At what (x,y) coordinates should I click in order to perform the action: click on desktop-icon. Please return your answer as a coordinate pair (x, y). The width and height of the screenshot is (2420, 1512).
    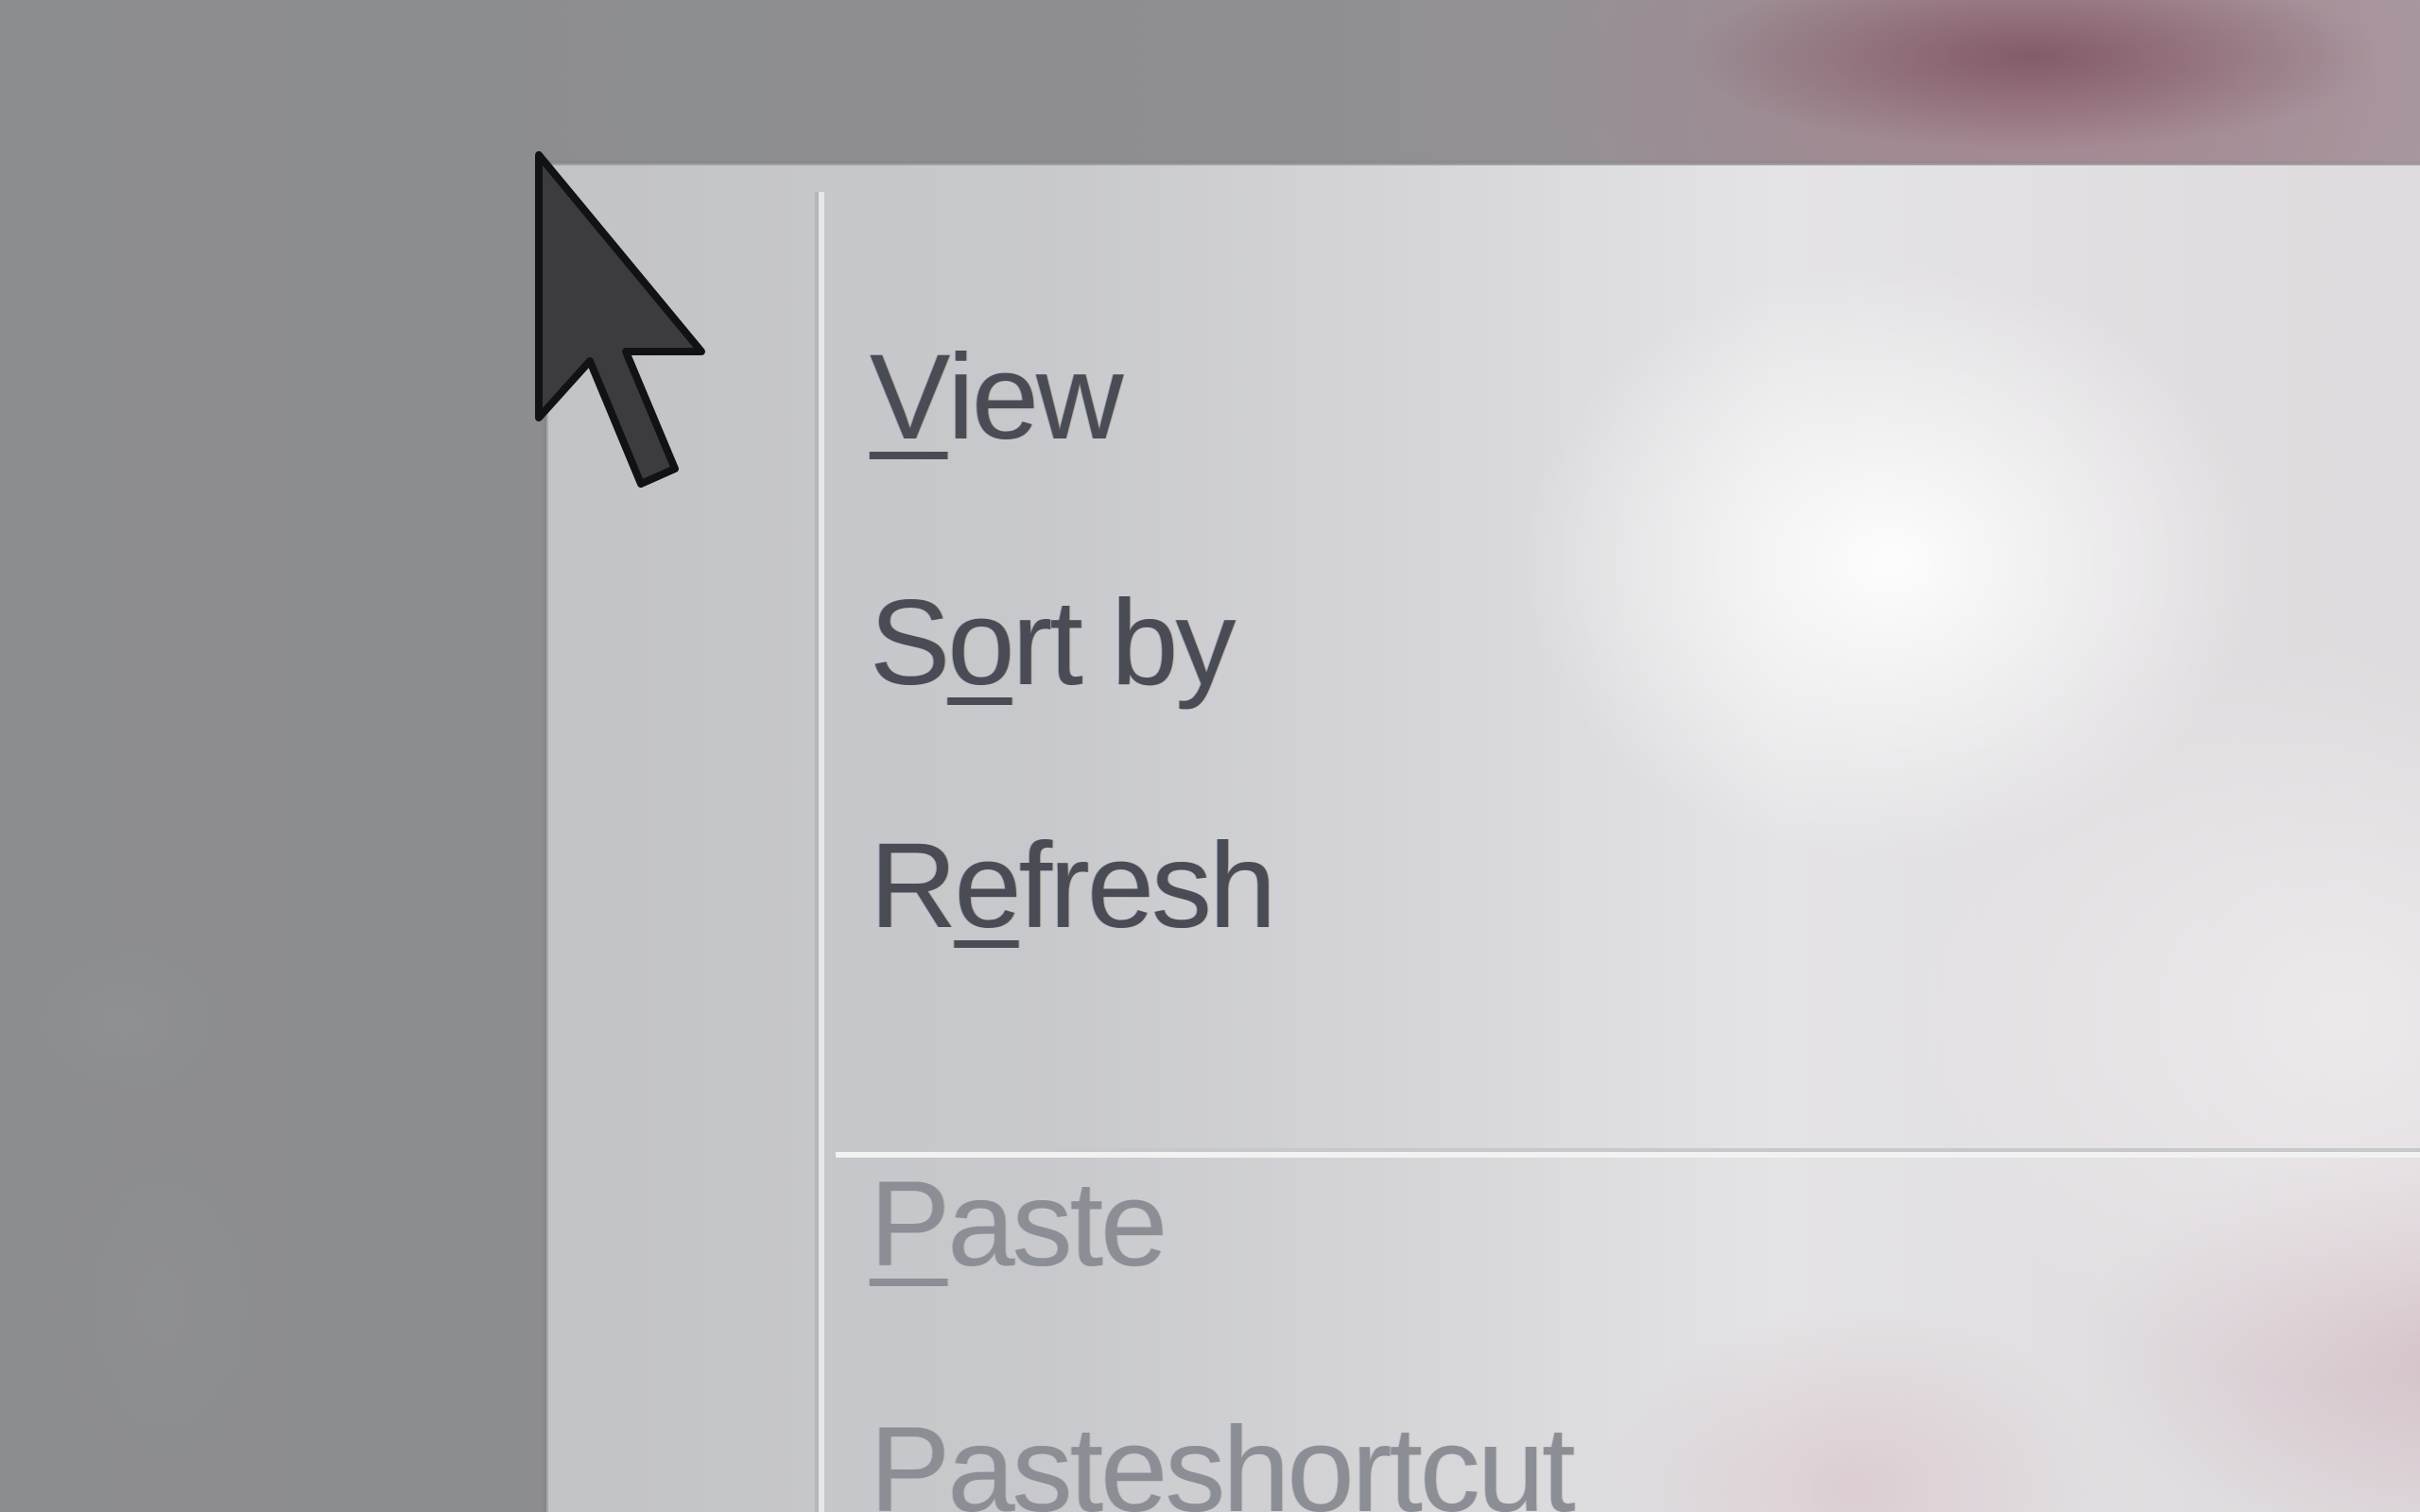
    Looking at the image, I should click on (170, 1200).